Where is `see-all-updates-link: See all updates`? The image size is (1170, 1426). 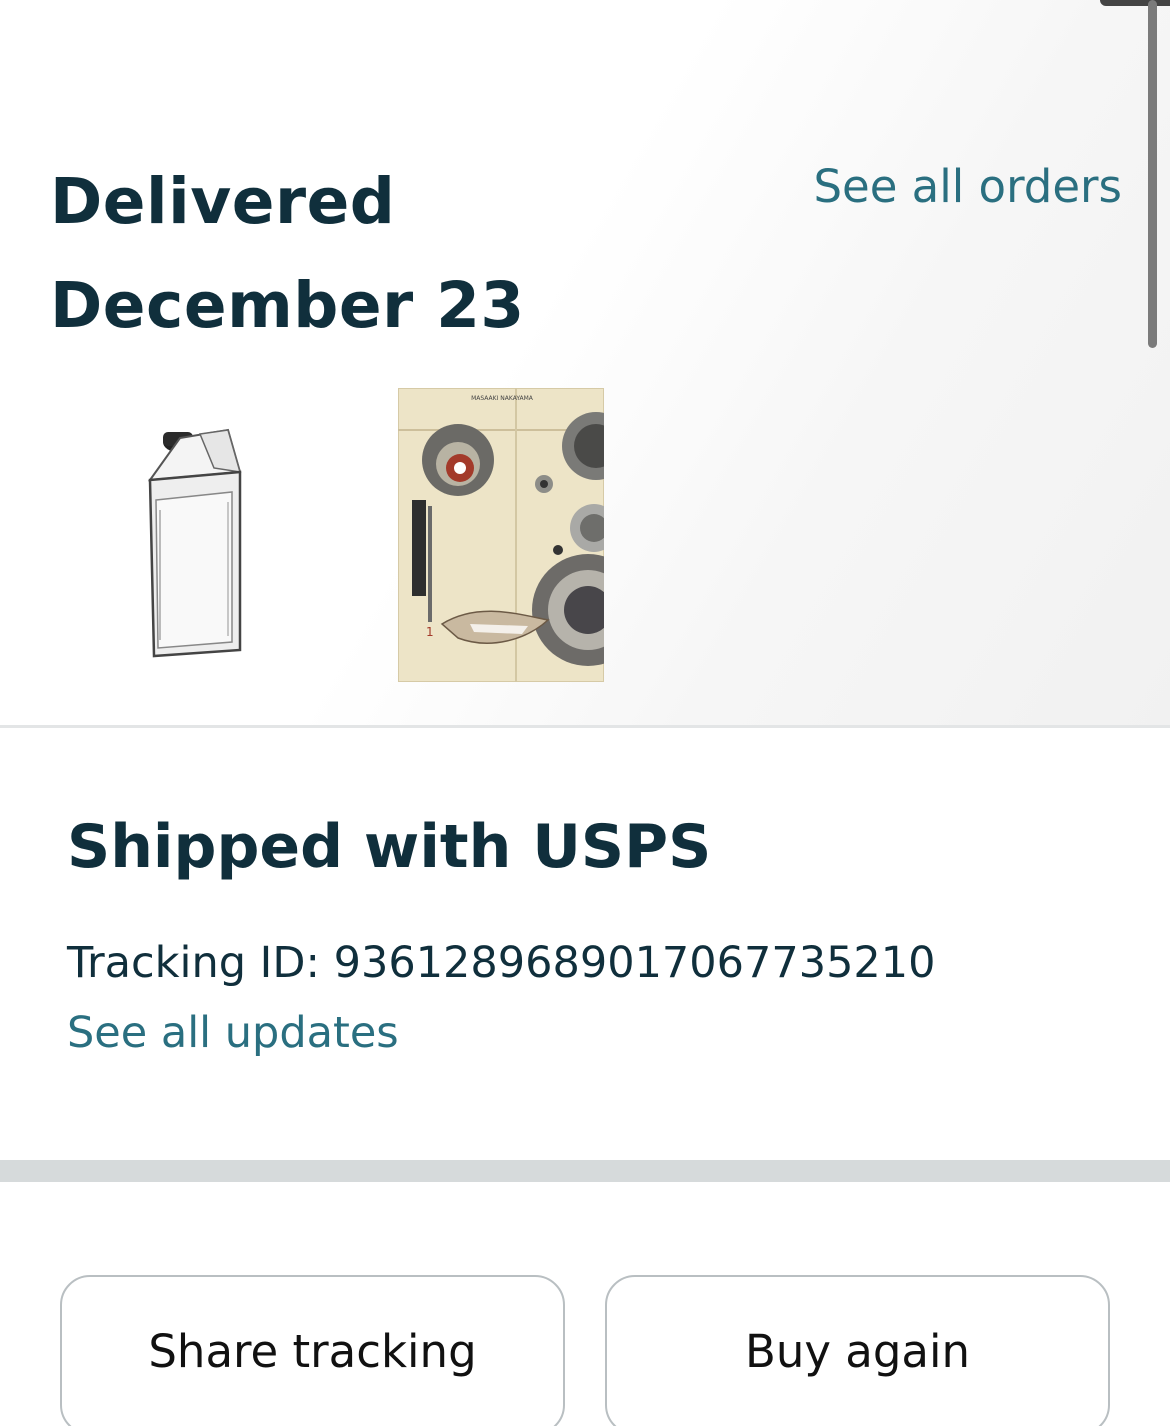
see-all-updates-link: See all updates is located at coordinates (233, 1033).